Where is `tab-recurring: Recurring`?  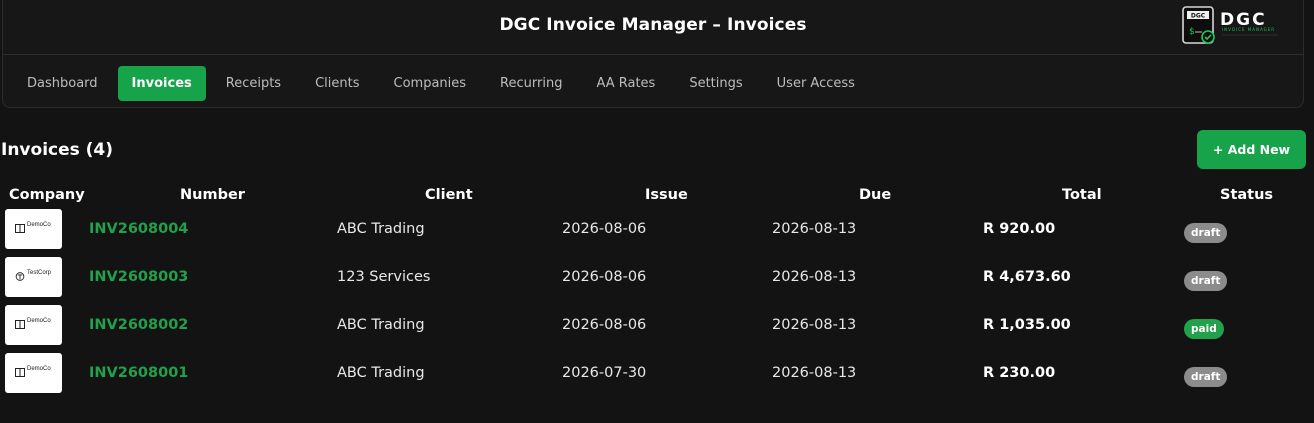
tab-recurring: Recurring is located at coordinates (531, 83).